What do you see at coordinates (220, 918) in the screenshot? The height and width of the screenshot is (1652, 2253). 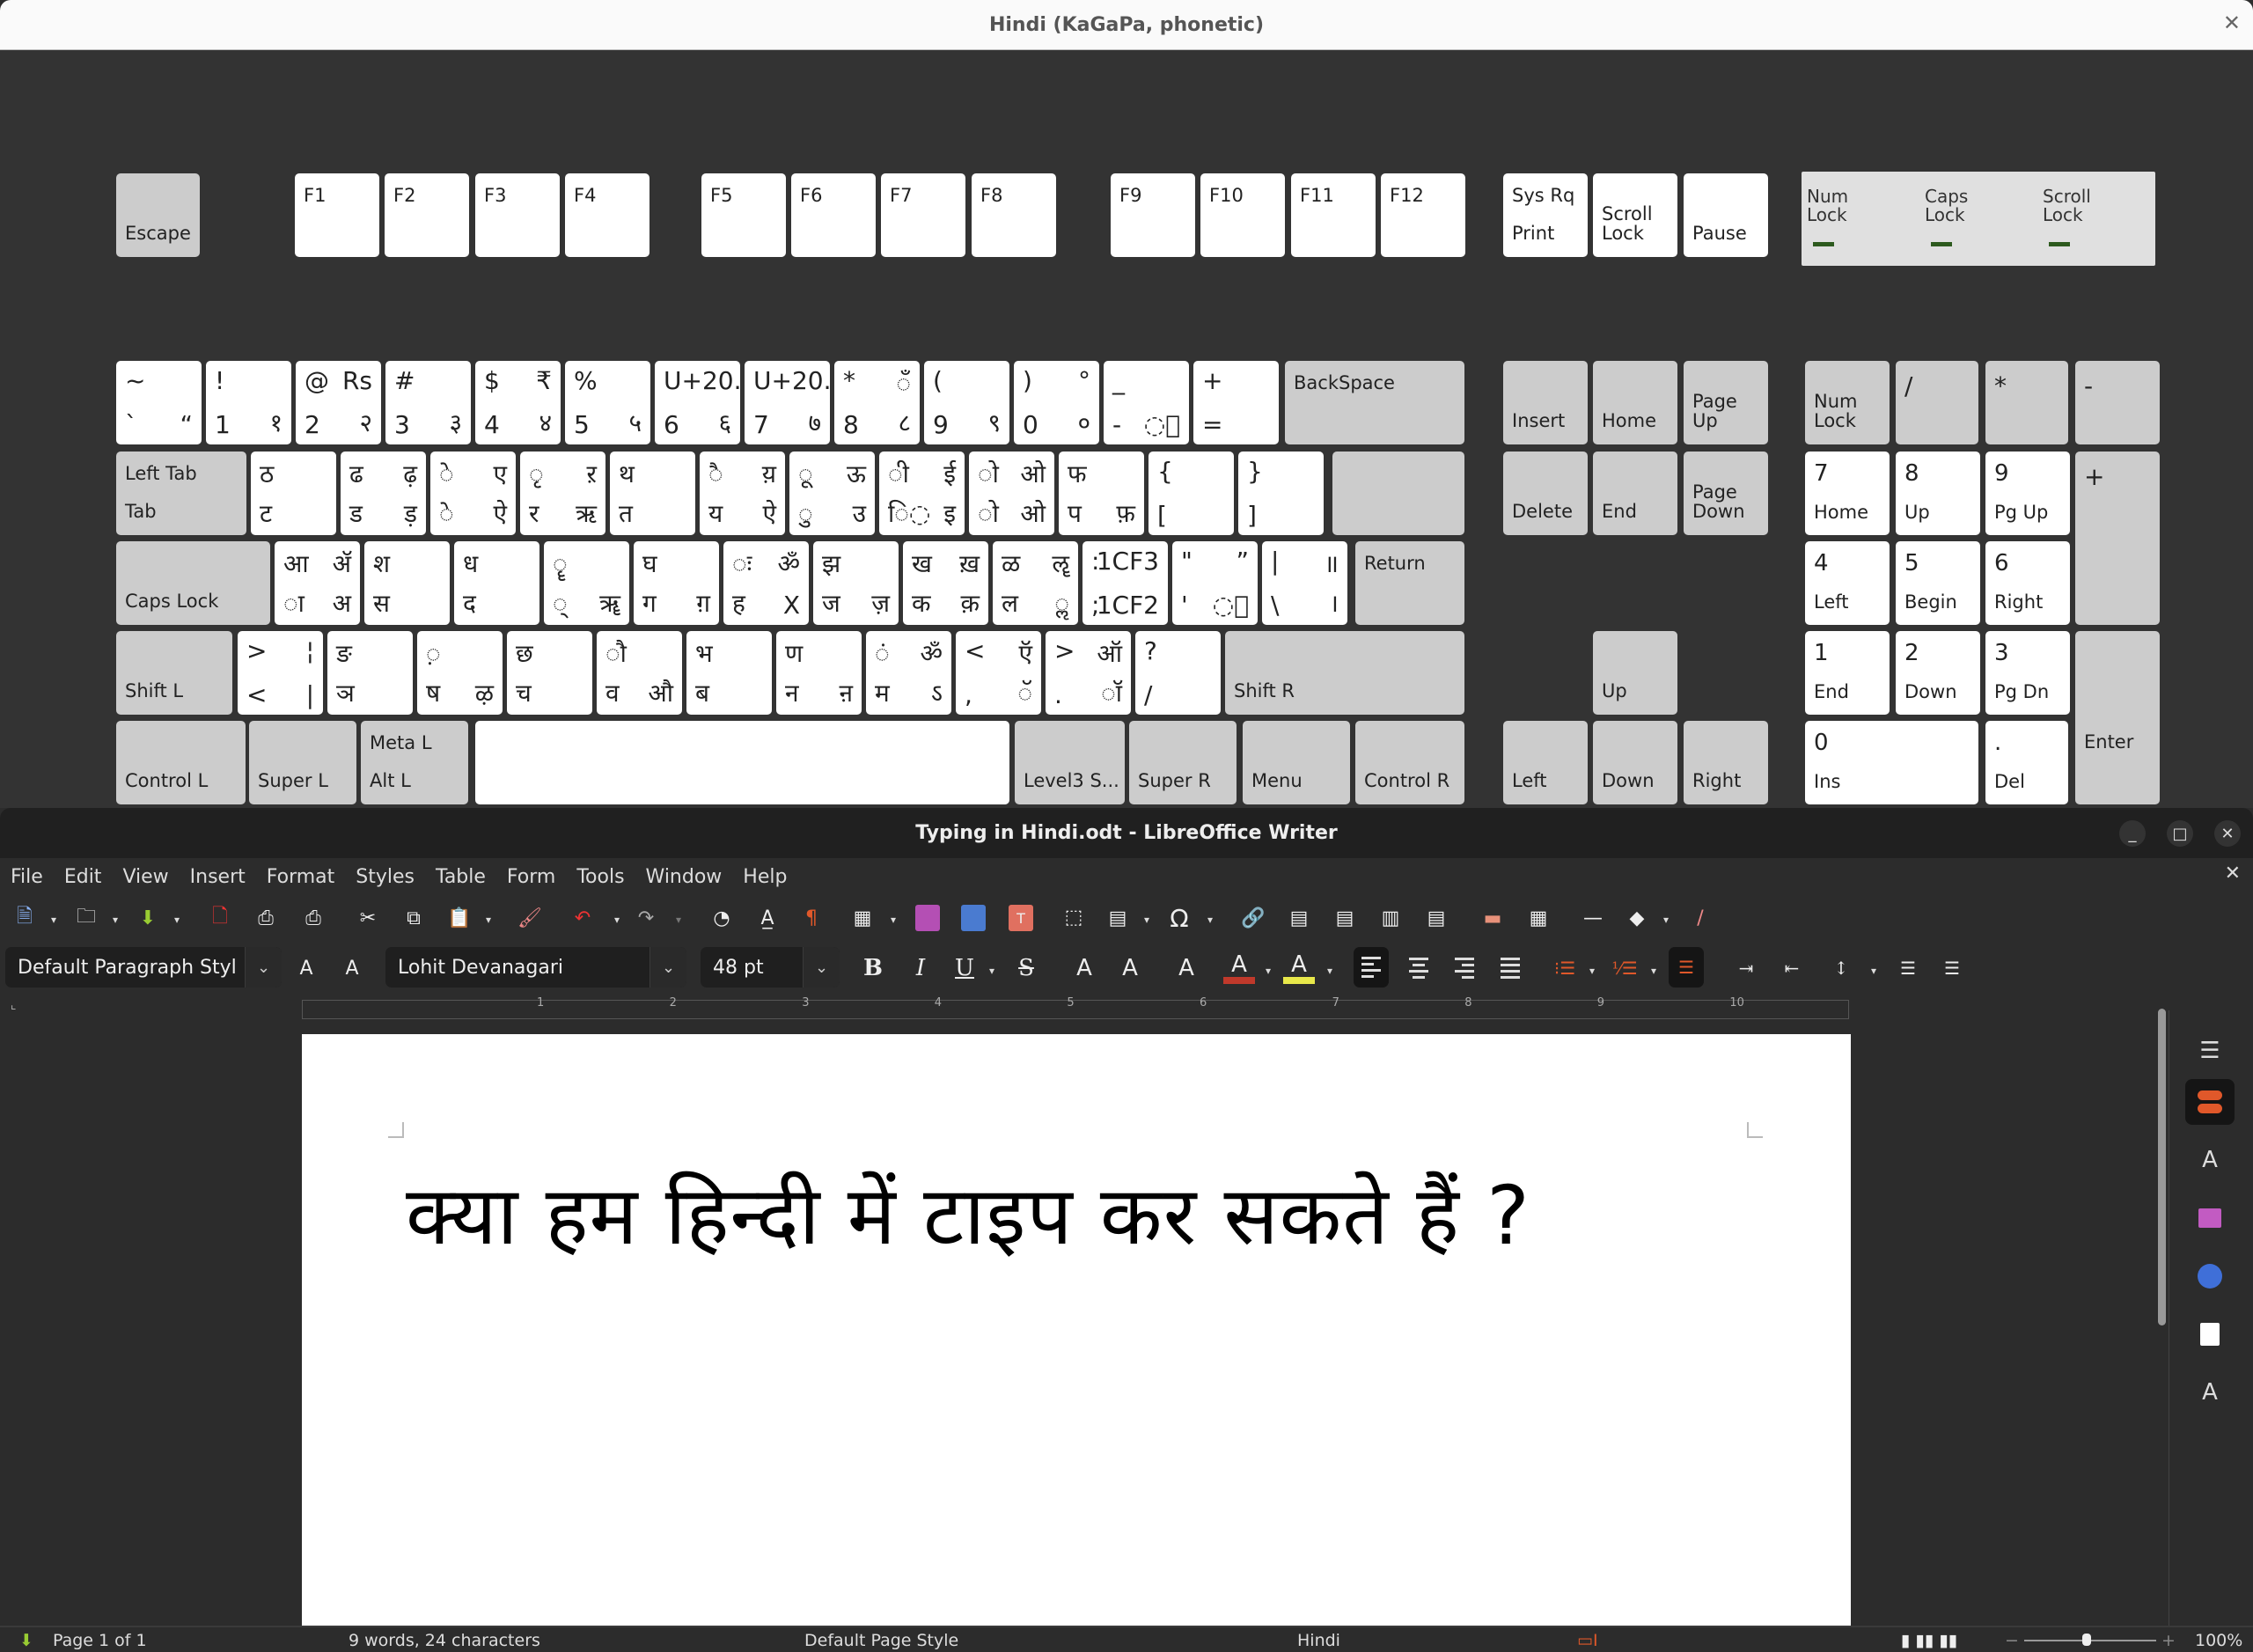 I see `export-pdf-icon: 🗋` at bounding box center [220, 918].